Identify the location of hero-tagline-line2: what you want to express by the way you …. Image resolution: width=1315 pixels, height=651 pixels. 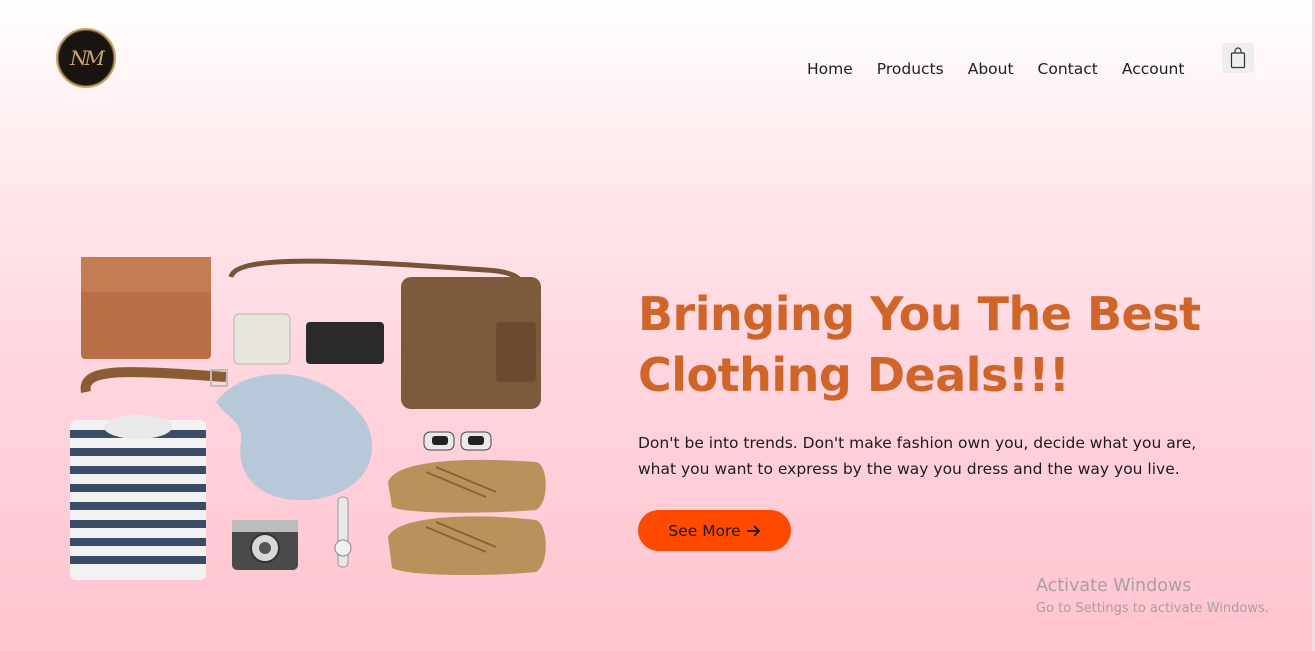
(909, 469).